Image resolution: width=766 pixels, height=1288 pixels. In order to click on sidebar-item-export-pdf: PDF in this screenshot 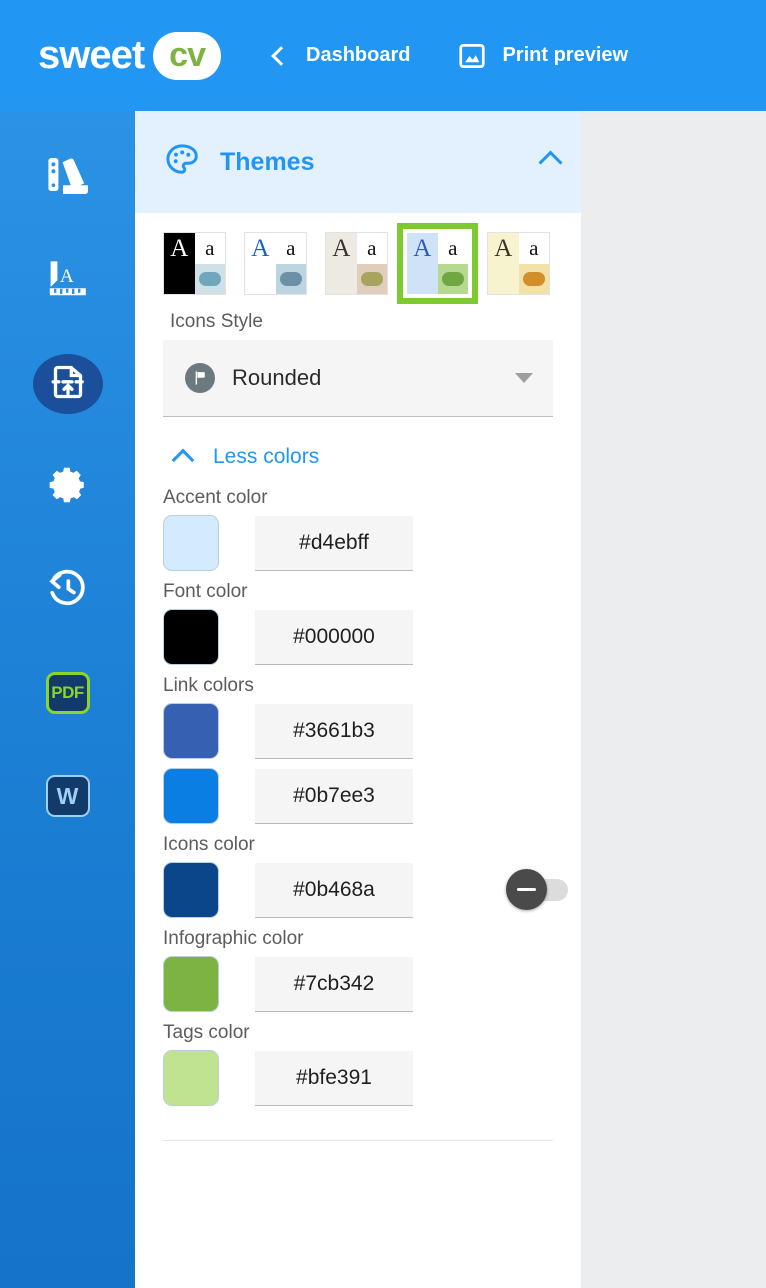, I will do `click(68, 693)`.